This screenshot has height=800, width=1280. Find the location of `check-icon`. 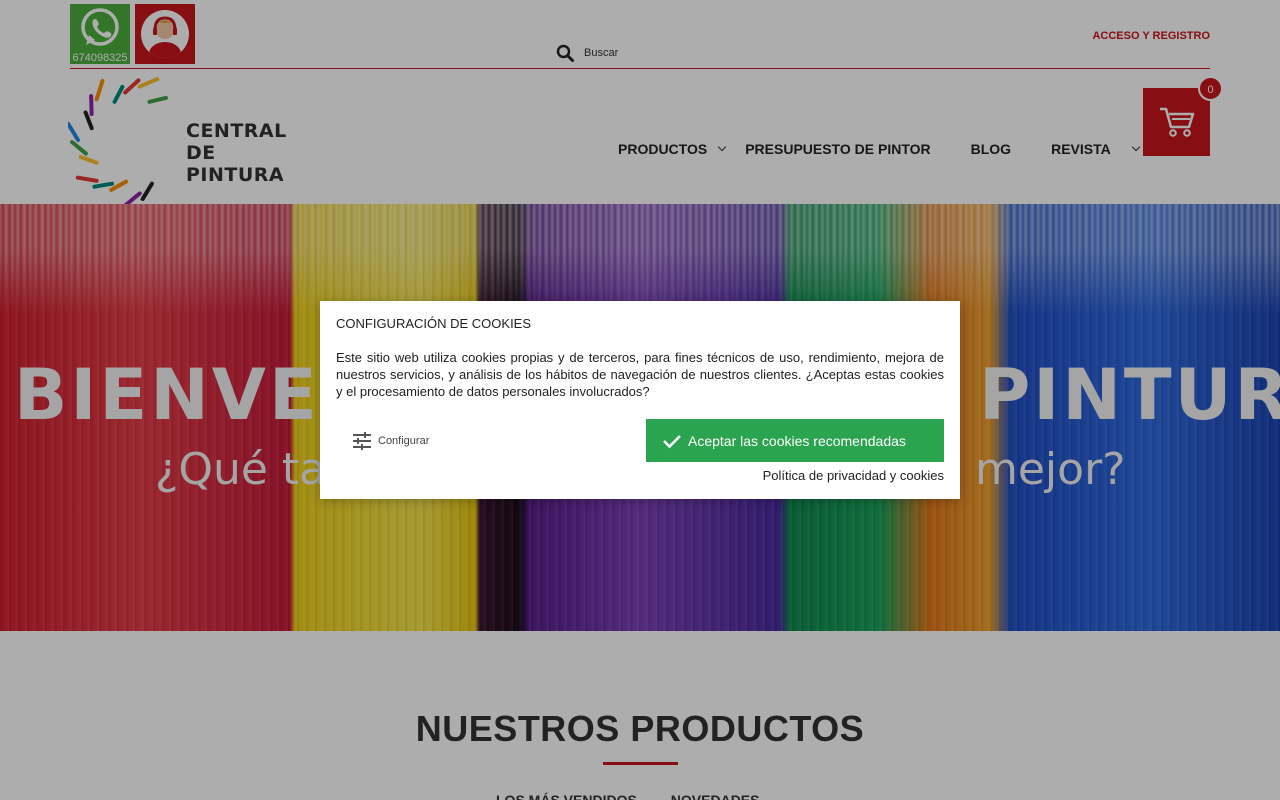

check-icon is located at coordinates (672, 441).